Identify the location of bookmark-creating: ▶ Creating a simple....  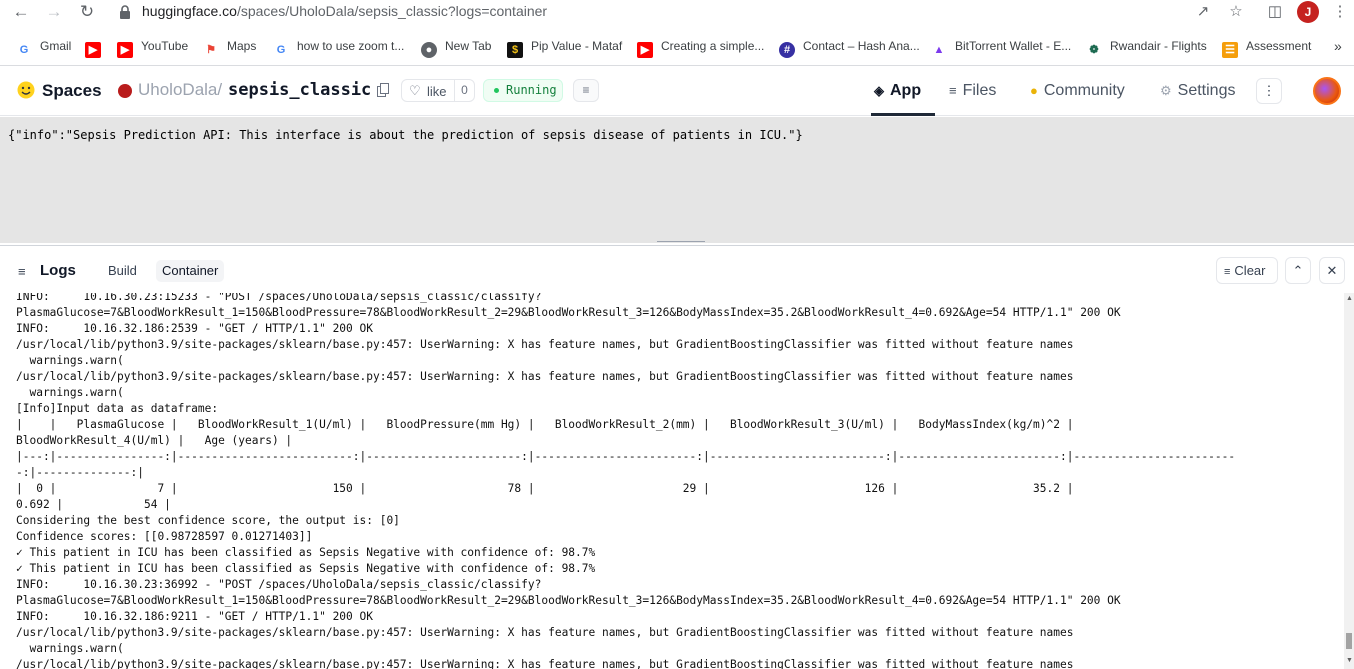
(701, 47).